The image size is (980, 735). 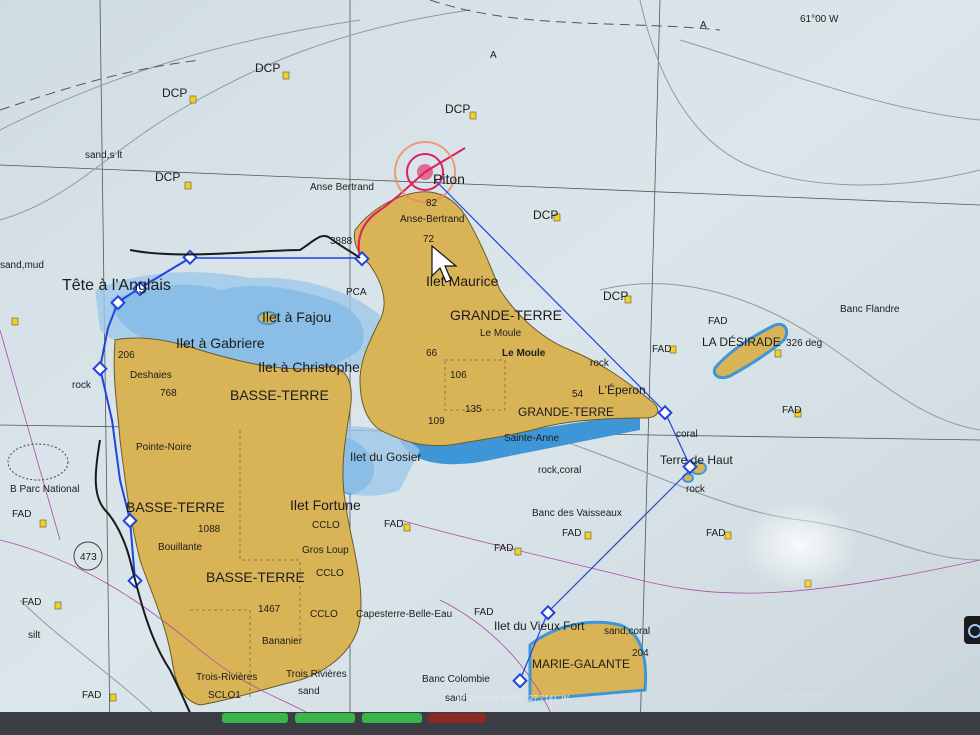 I want to click on circle-icon, so click(x=974, y=631).